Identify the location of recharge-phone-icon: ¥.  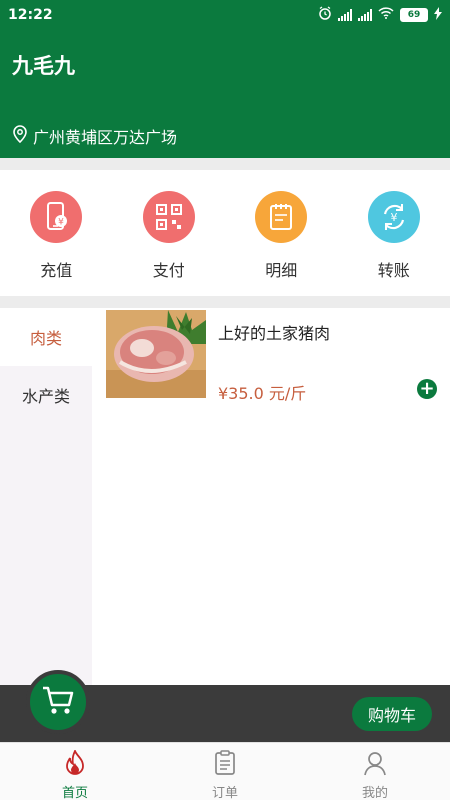
(56, 217).